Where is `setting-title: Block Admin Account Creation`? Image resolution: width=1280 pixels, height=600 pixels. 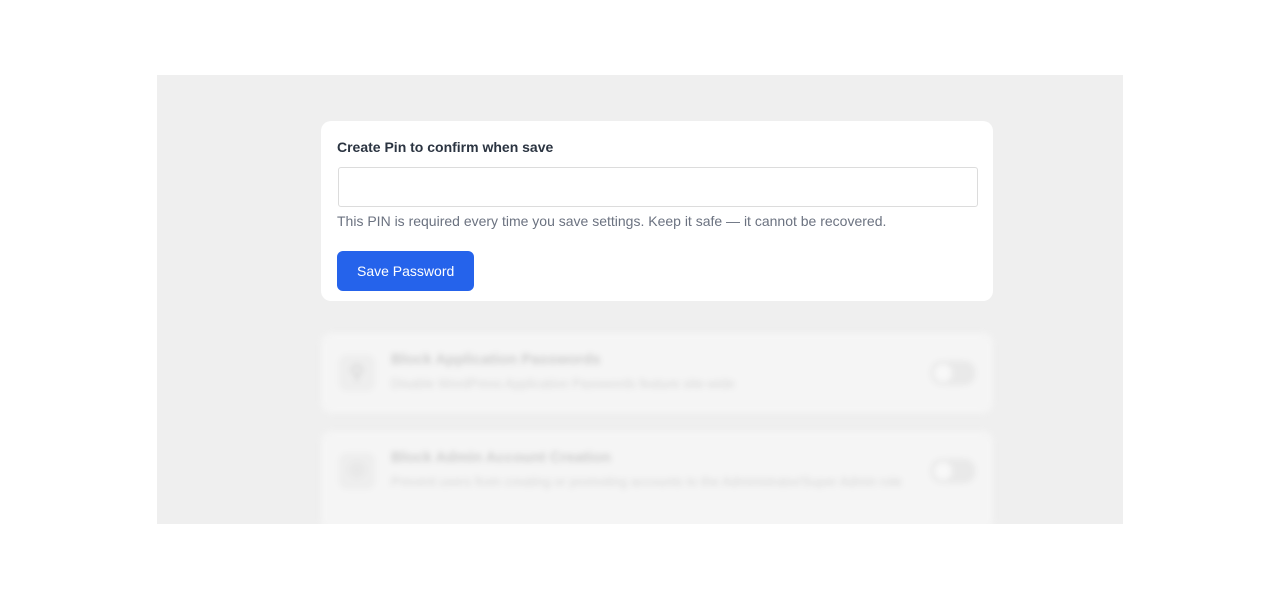
setting-title: Block Admin Account Creation is located at coordinates (501, 457).